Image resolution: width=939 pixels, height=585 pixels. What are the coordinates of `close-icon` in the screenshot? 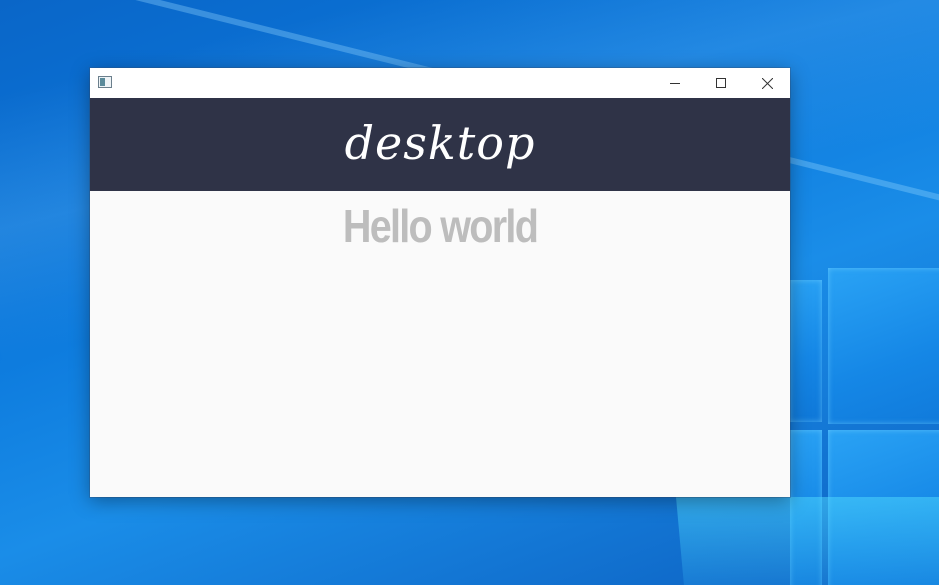 It's located at (767, 83).